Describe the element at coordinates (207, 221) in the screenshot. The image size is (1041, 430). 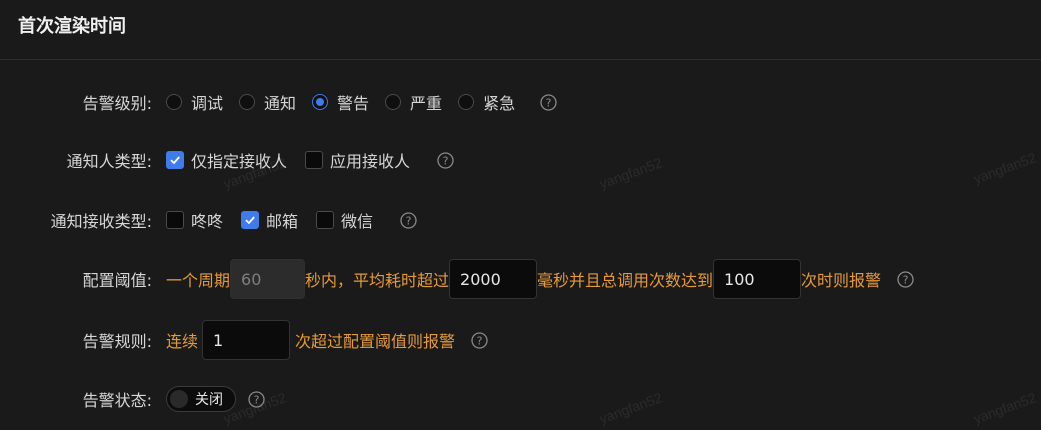
I see `checkbox-label: 咚咚` at that location.